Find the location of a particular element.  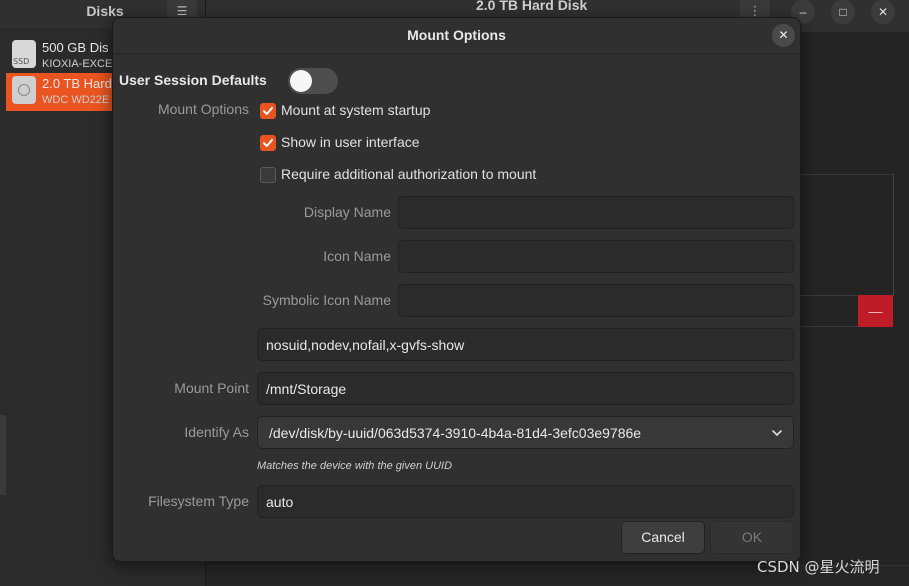

dialog-header: Mount Options ✕ is located at coordinates (456, 36).